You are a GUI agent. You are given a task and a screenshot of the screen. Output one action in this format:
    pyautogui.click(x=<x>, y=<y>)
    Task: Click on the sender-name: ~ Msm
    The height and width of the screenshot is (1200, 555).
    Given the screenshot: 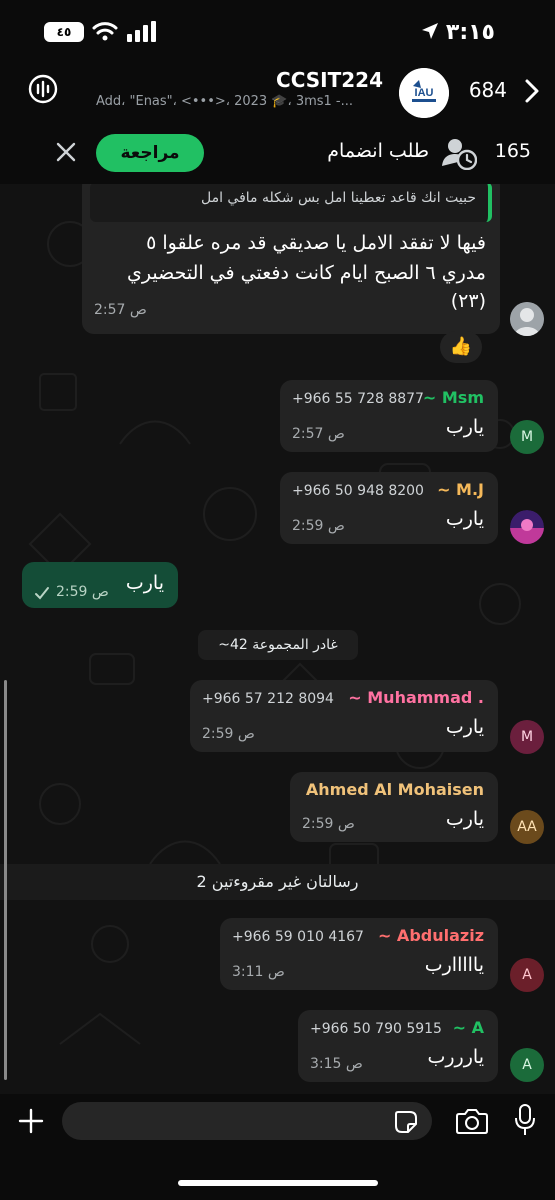 What is the action you would take?
    pyautogui.click(x=453, y=397)
    